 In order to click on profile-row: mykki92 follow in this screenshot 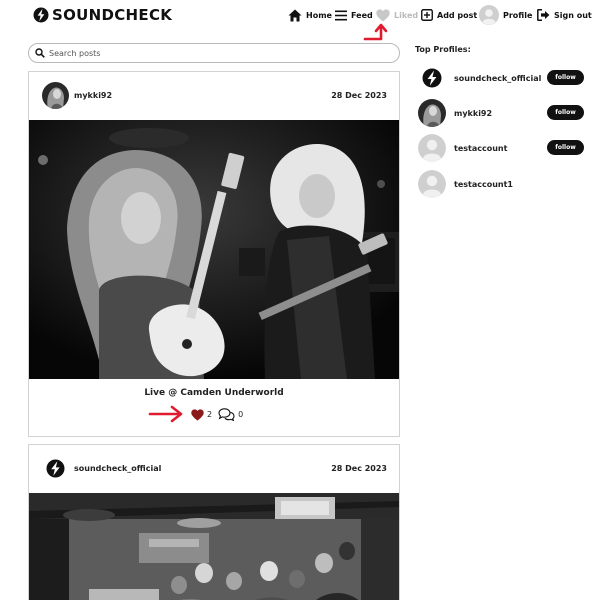, I will do `click(501, 113)`.